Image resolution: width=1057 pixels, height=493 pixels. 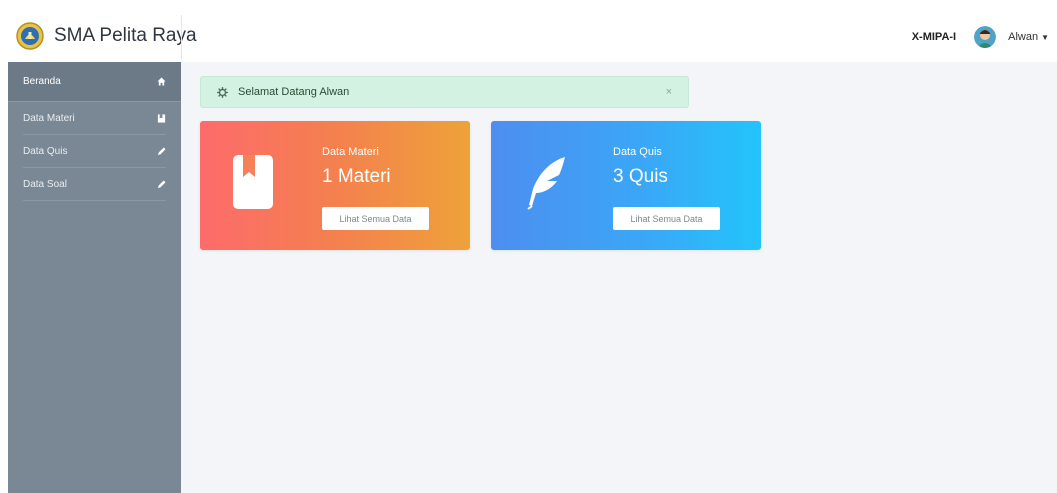 What do you see at coordinates (1045, 37) in the screenshot?
I see `caret-down-icon: ▼` at bounding box center [1045, 37].